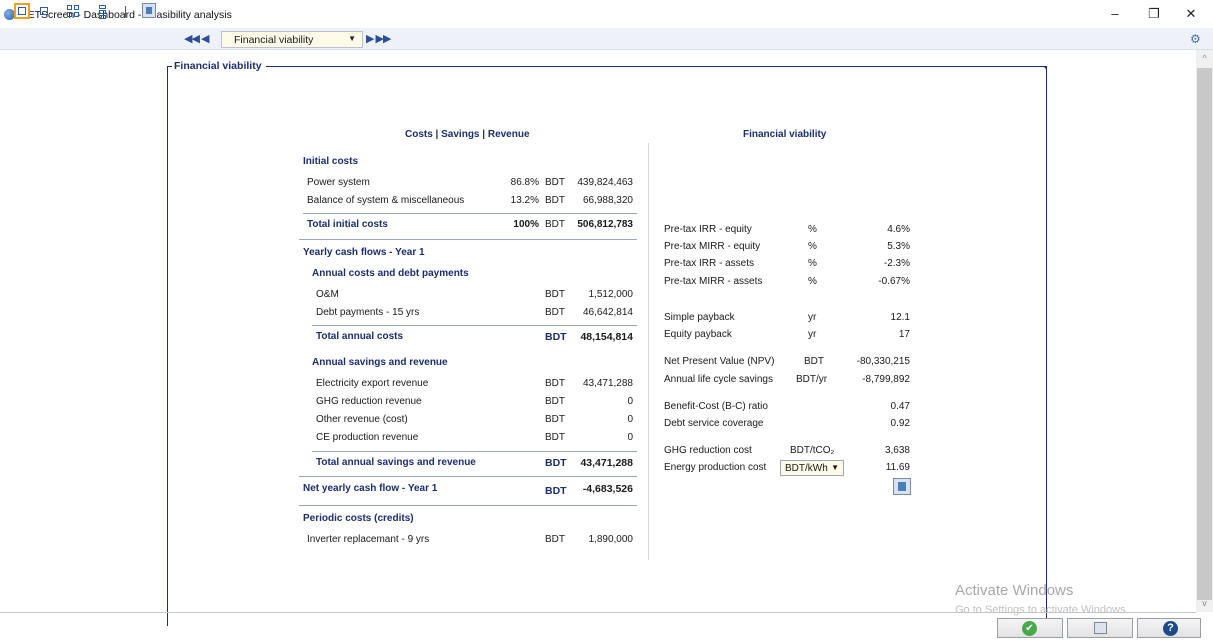 The image size is (1213, 640). I want to click on savings-label: Other revenue (cost), so click(362, 419).